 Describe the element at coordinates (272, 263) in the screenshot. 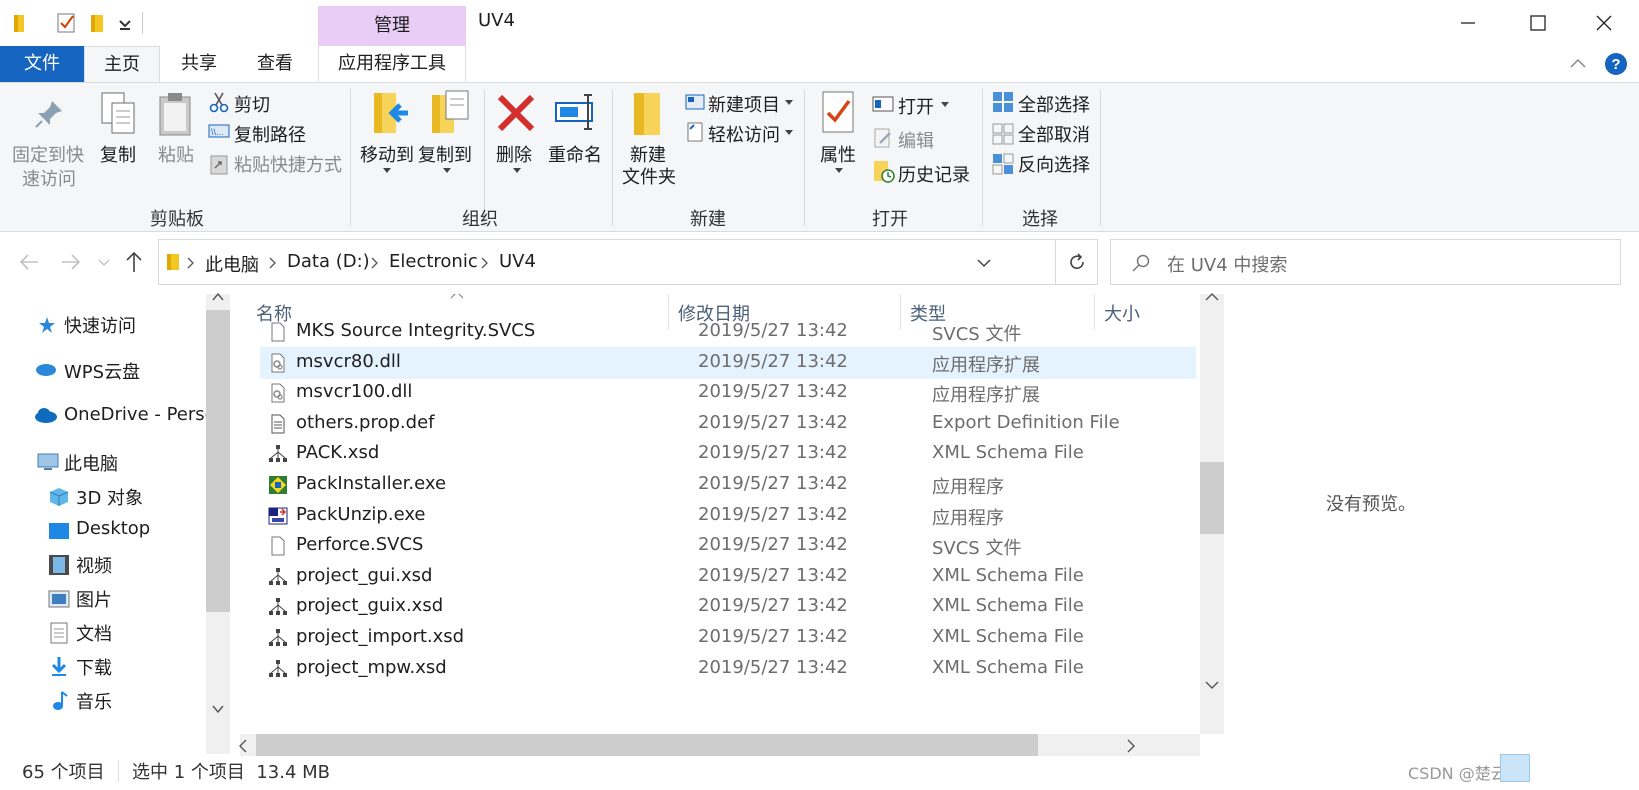

I see `chevron-right-icon` at that location.